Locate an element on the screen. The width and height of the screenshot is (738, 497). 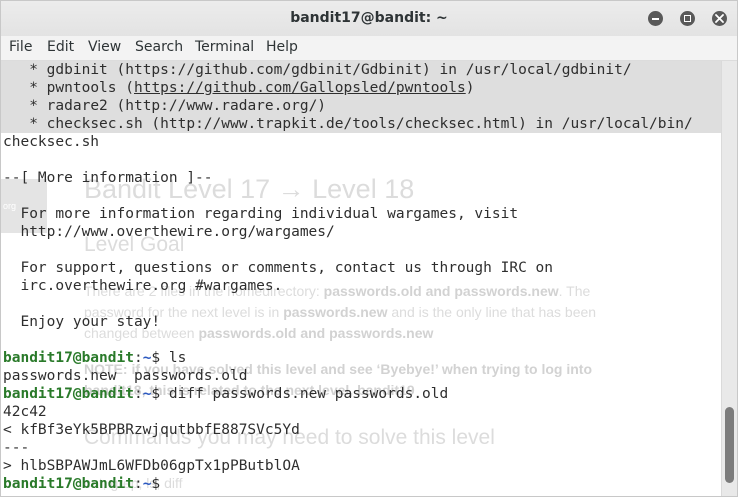
title-bar: bandit17@bandit: ~ is located at coordinates (369, 19).